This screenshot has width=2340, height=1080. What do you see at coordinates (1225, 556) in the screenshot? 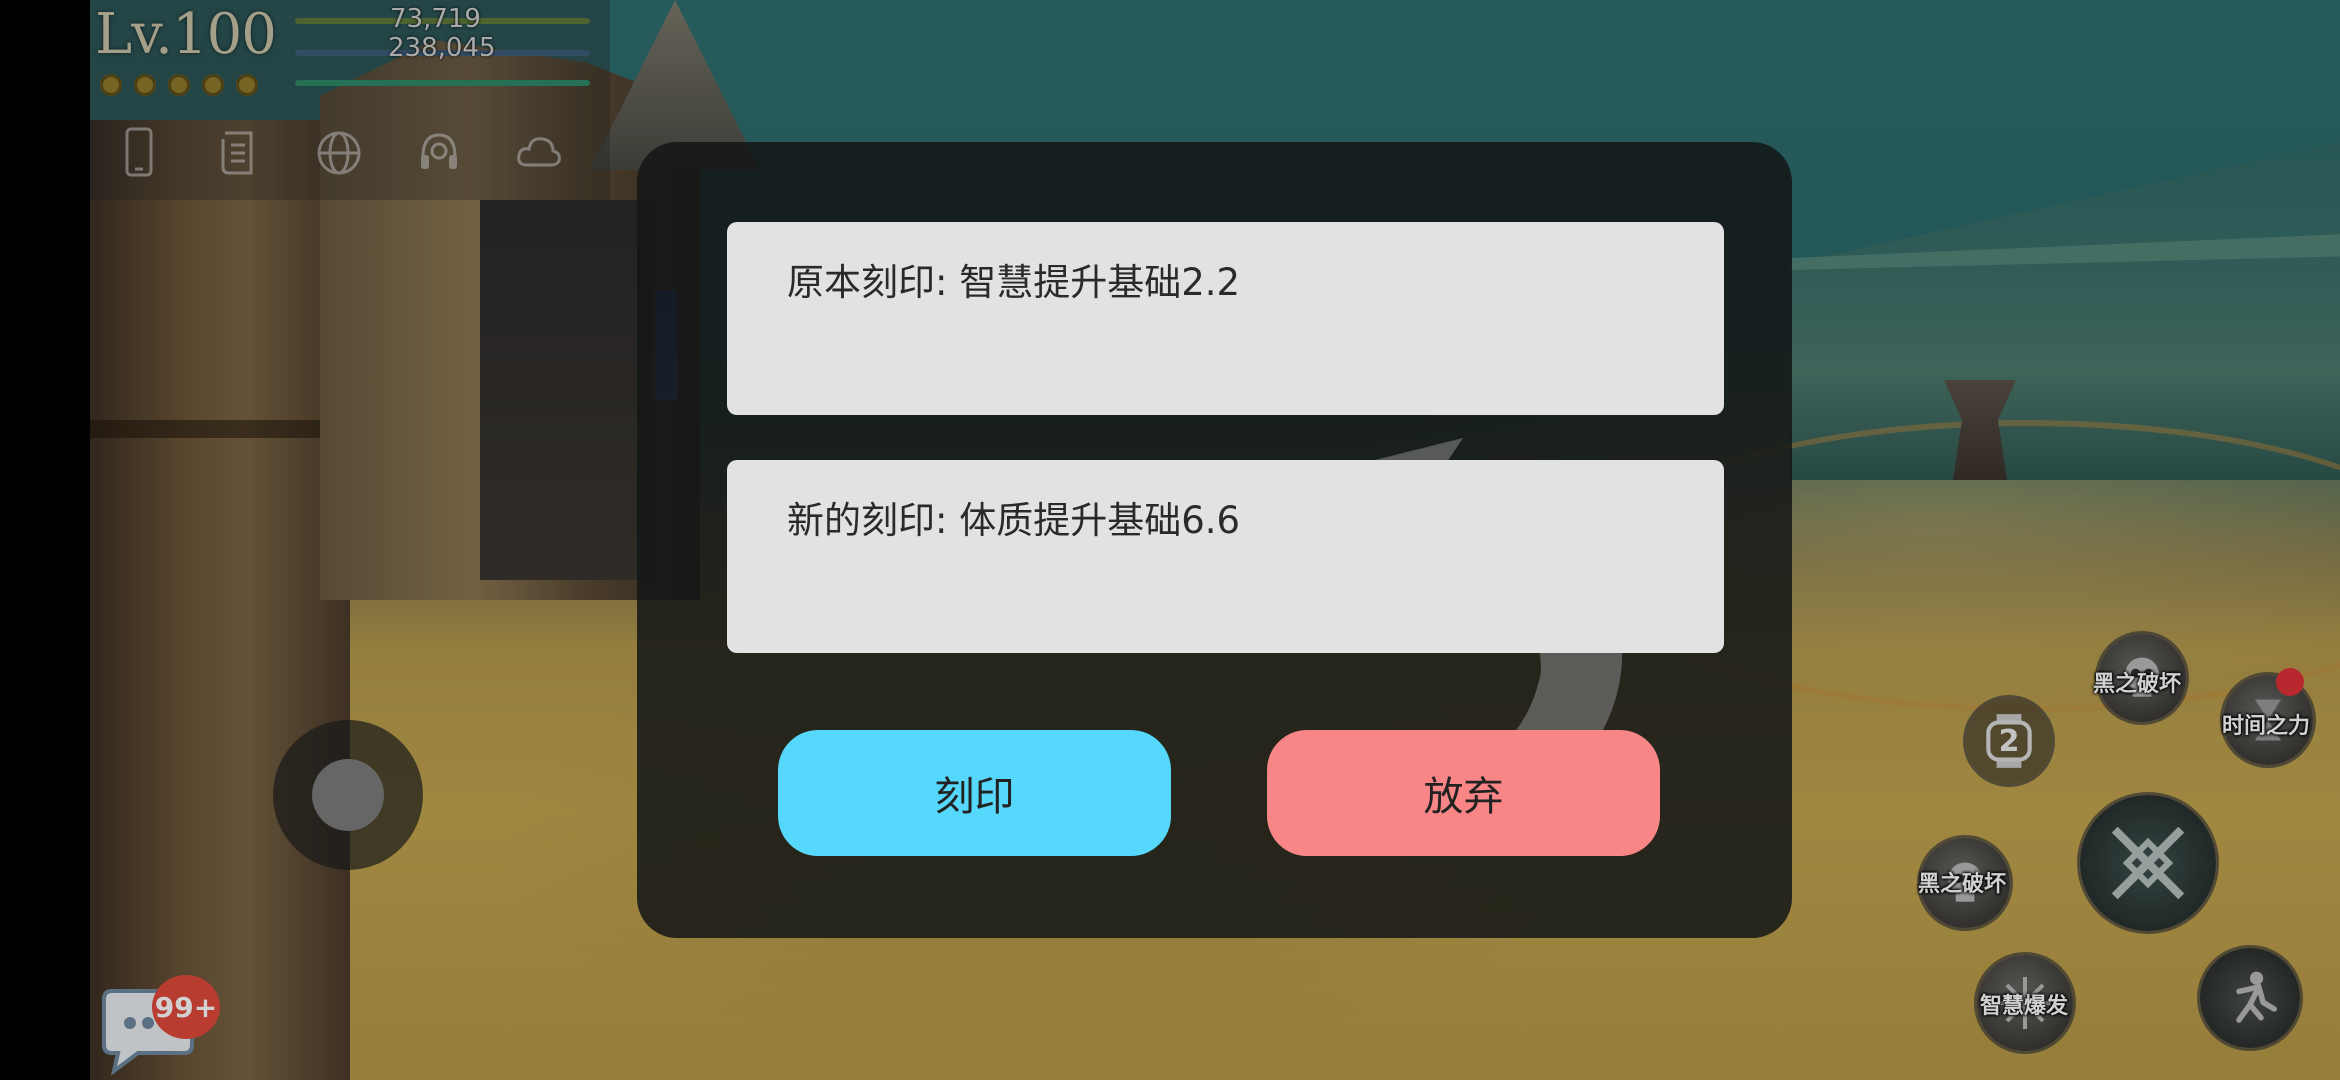
I see `new-engraving-box: 新的刻印: 体质提升基础6.6` at bounding box center [1225, 556].